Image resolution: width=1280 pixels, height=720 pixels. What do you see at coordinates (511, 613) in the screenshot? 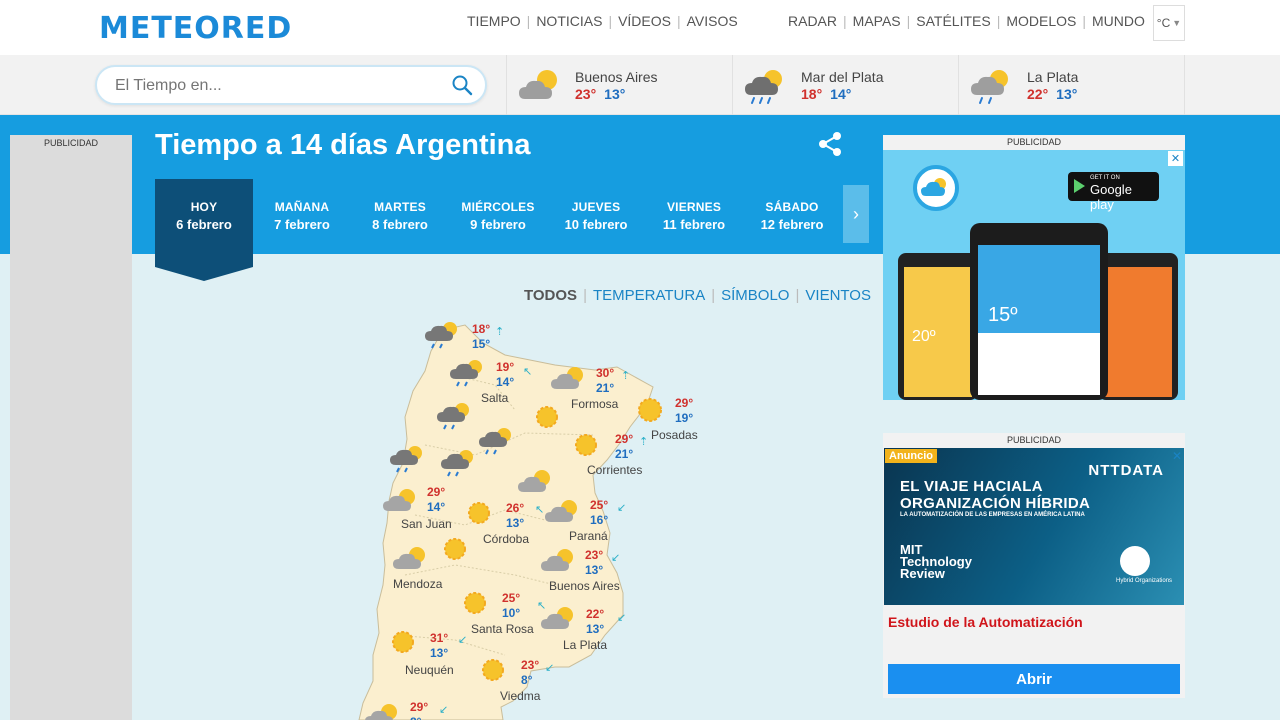
I see `temp-min: 10°` at bounding box center [511, 613].